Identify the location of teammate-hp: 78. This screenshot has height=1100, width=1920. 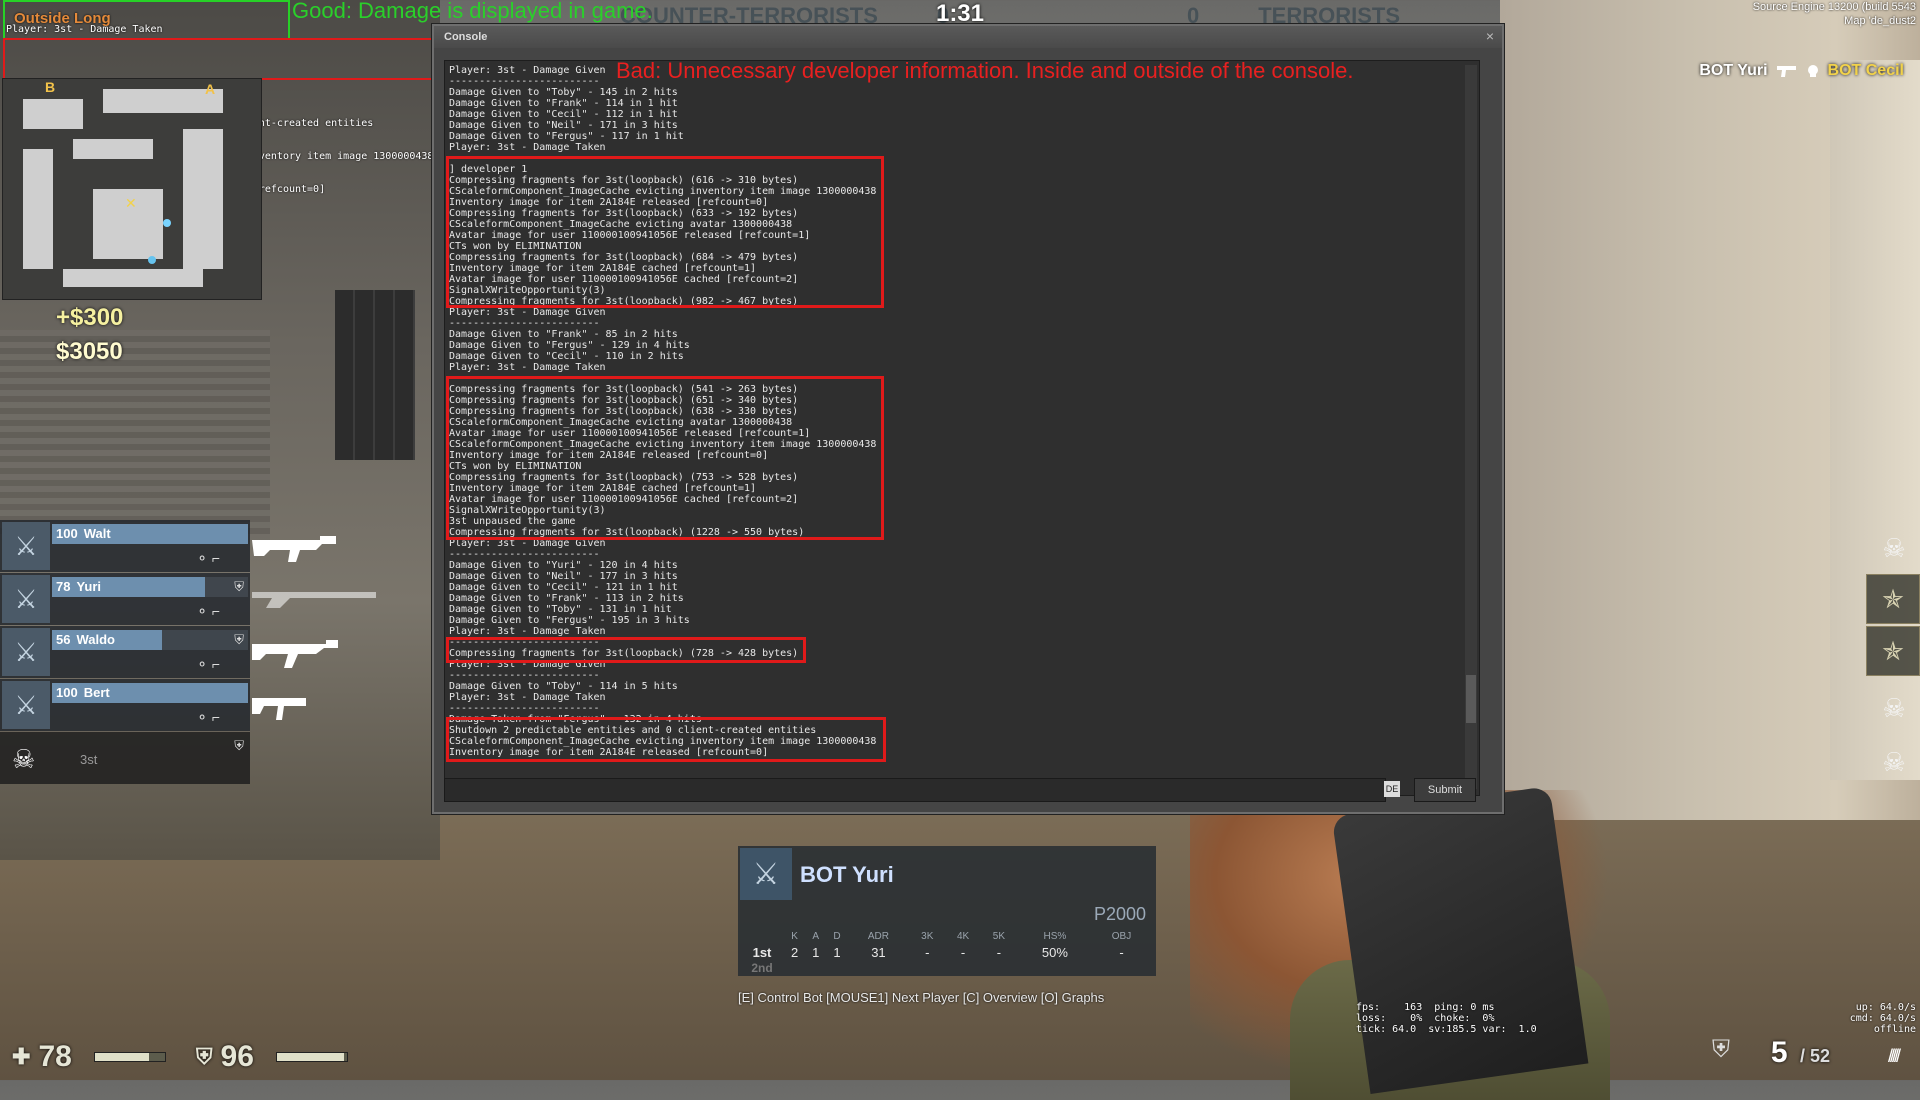
(63, 586).